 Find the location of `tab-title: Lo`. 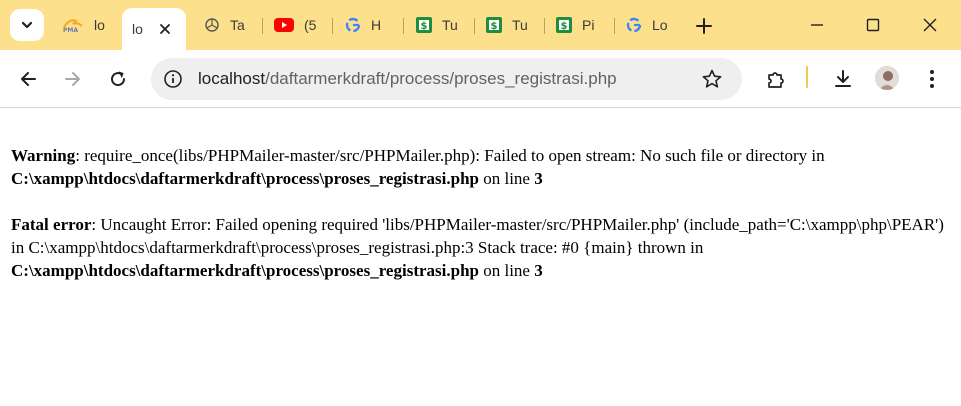

tab-title: Lo is located at coordinates (660, 25).